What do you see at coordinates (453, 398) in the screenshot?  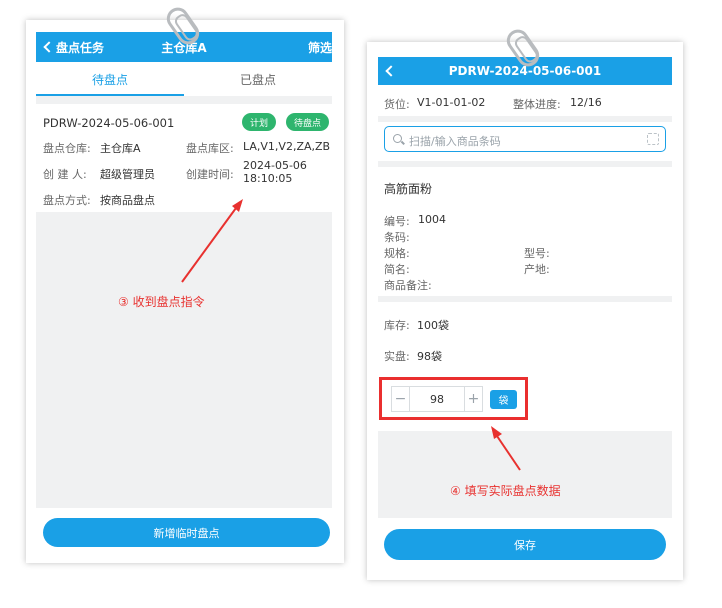 I see `highlight-box` at bounding box center [453, 398].